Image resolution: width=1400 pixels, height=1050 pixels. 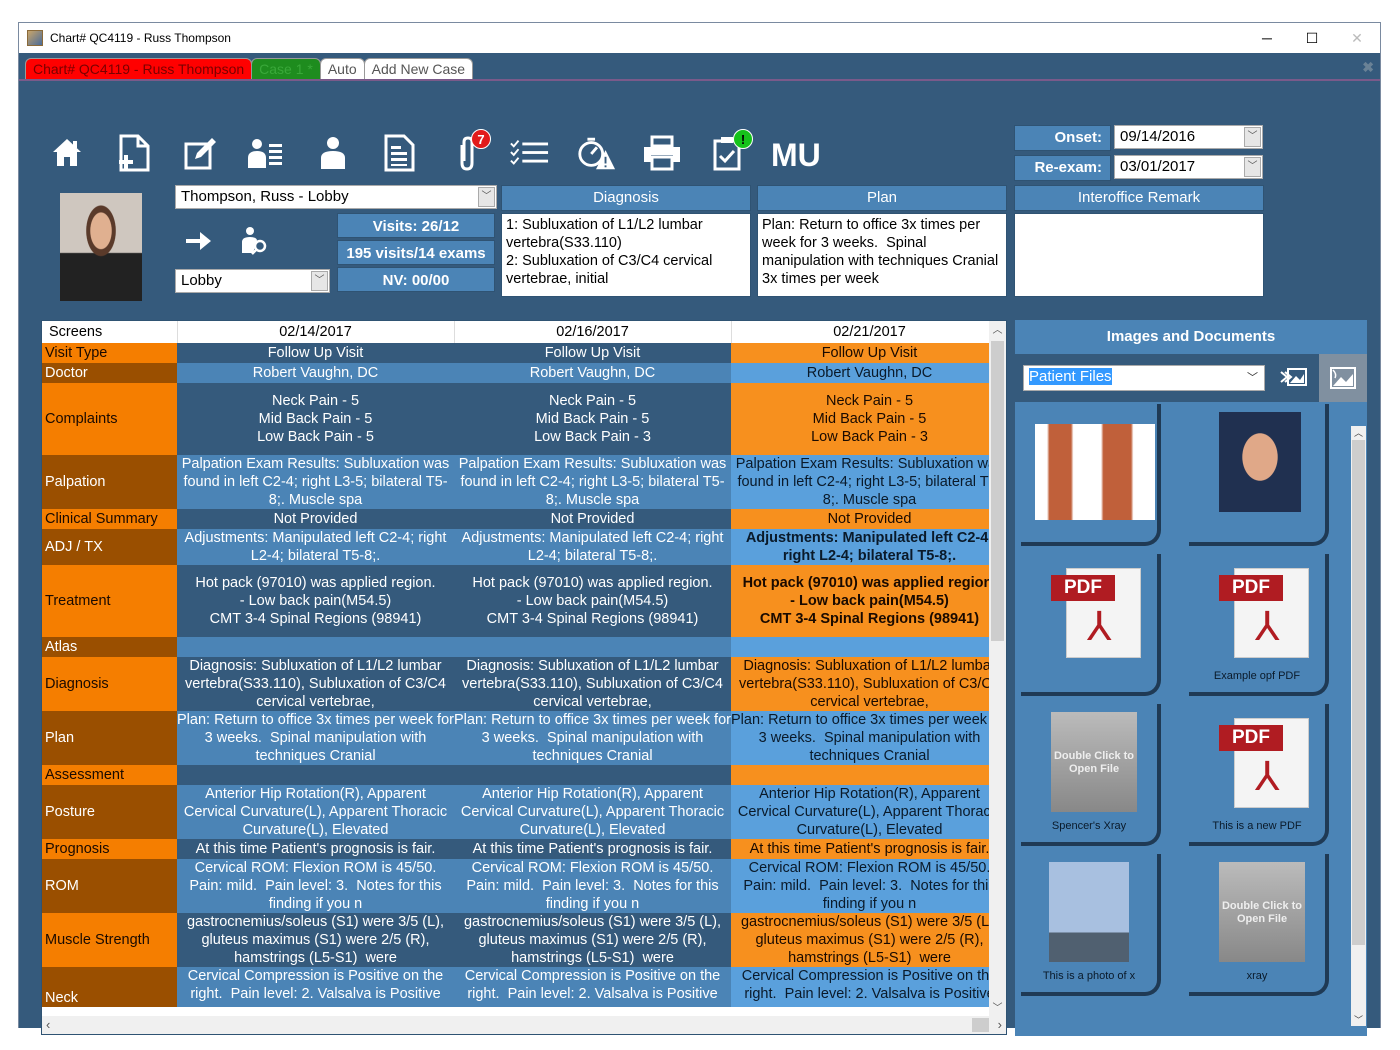 I want to click on close-button: ✕, so click(x=1357, y=38).